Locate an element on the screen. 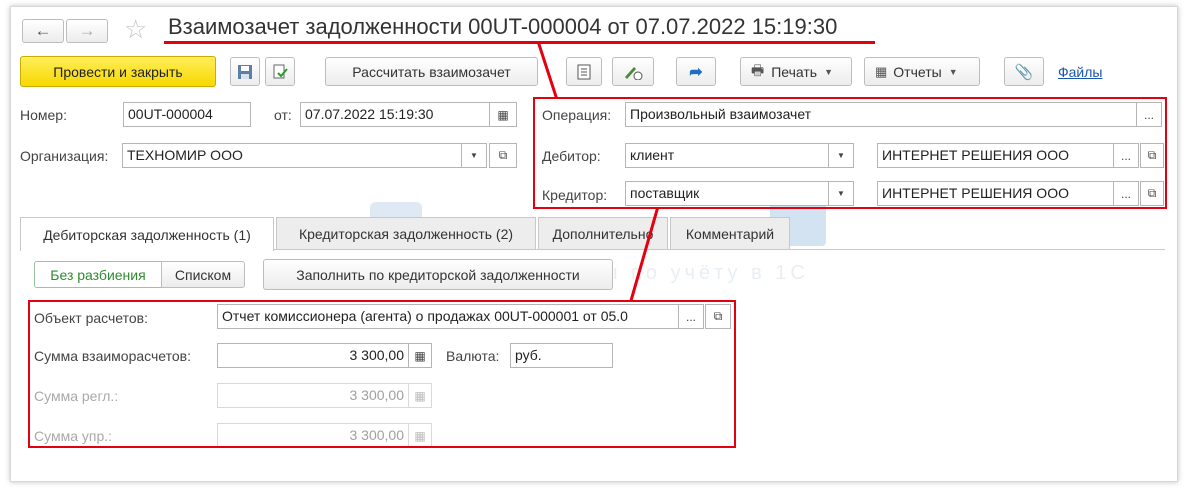 This screenshot has width=1189, height=491. floppy-icon is located at coordinates (245, 71).